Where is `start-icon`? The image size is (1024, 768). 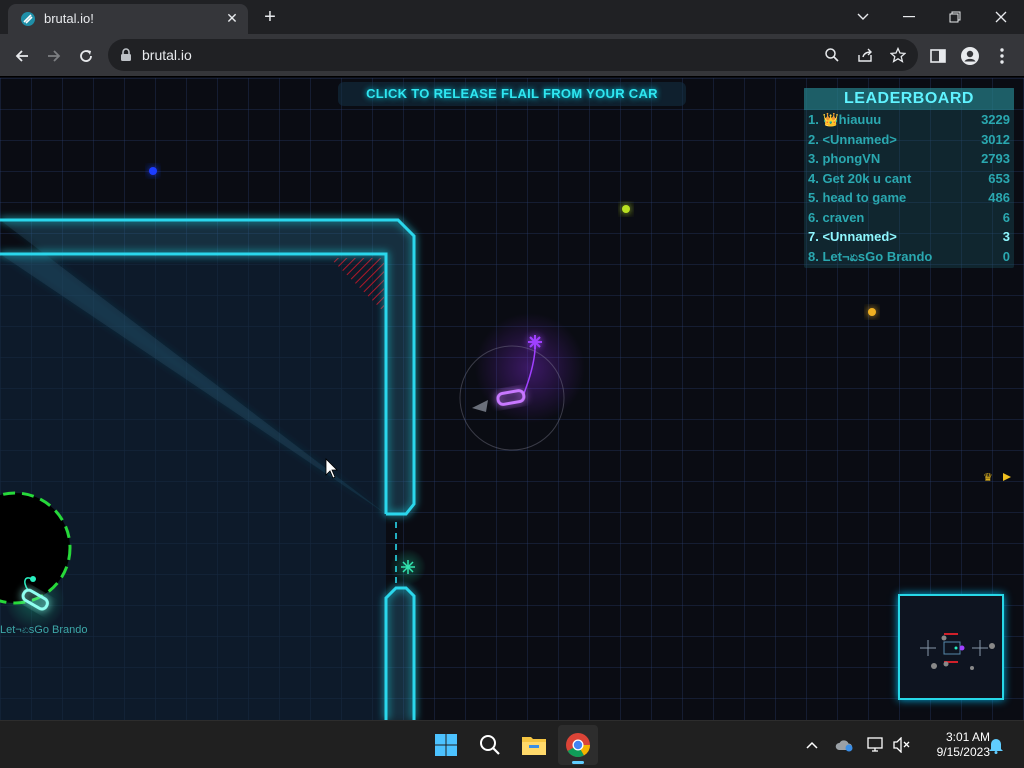
start-icon is located at coordinates (446, 745).